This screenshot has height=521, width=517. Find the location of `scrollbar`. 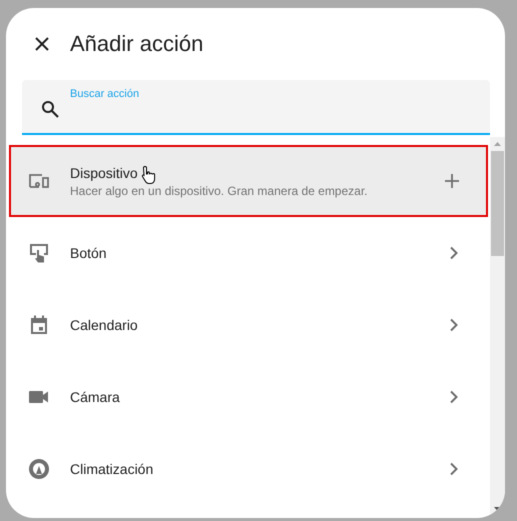

scrollbar is located at coordinates (497, 327).